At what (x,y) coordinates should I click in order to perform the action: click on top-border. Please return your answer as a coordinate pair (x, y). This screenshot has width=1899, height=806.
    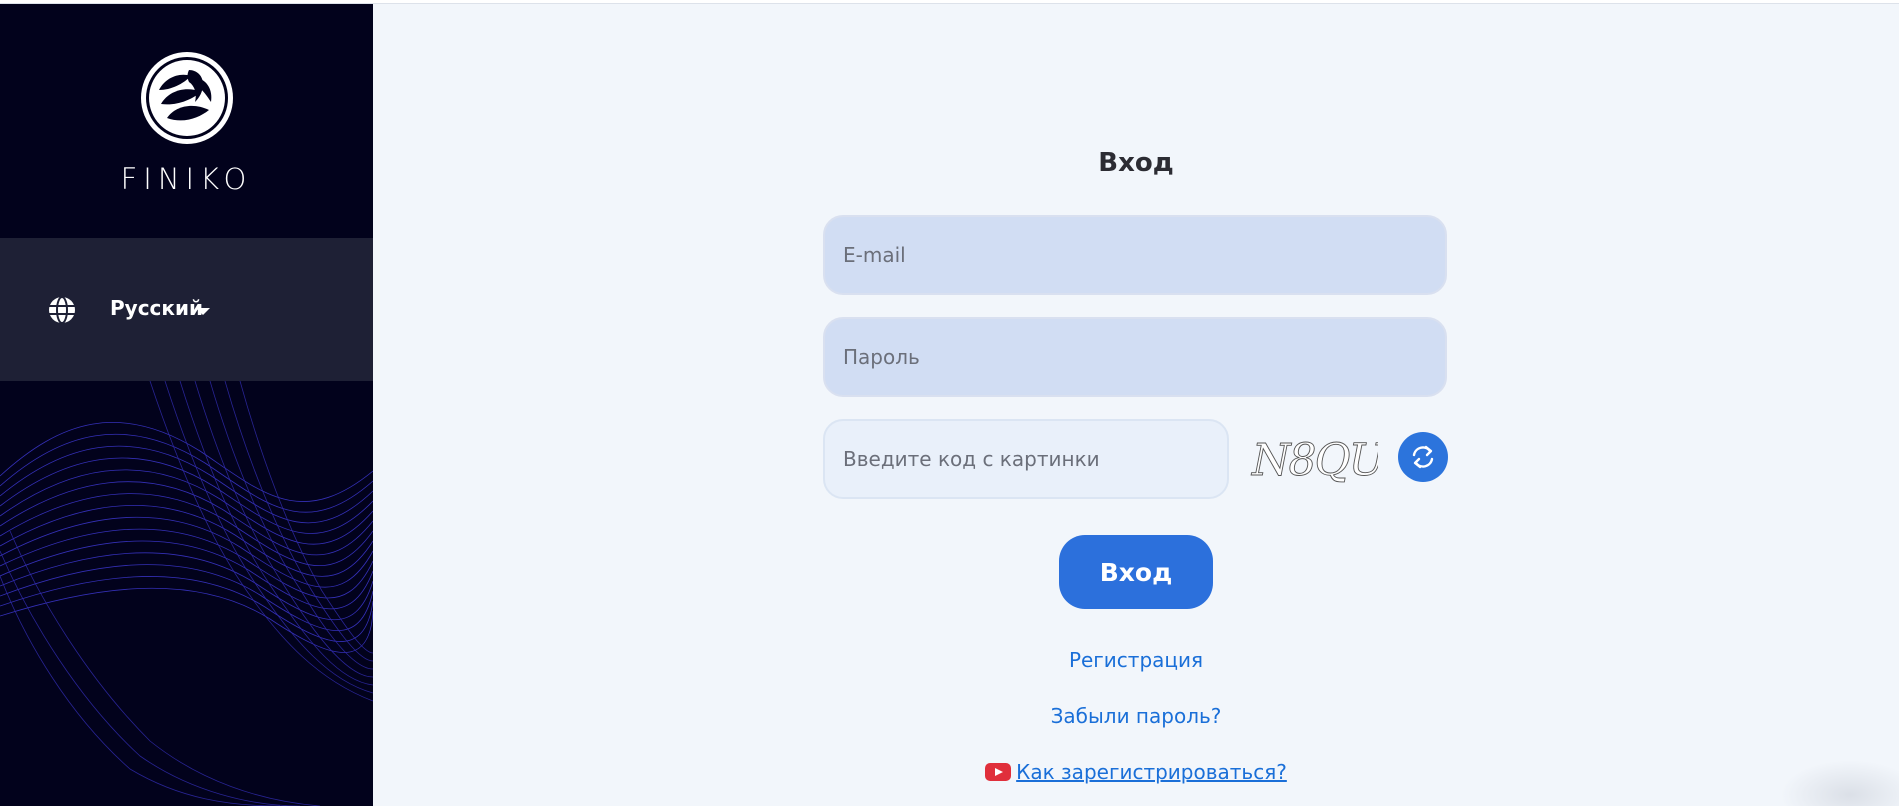
    Looking at the image, I should click on (949, 2).